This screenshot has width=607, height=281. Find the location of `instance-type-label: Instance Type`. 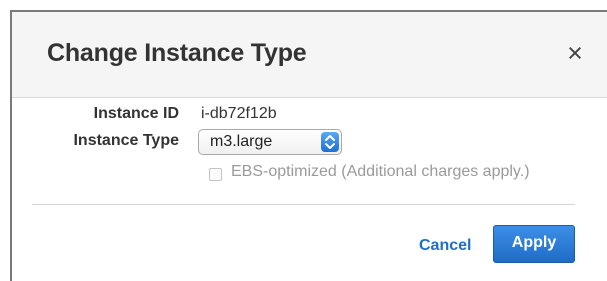

instance-type-label: Instance Type is located at coordinates (126, 140).